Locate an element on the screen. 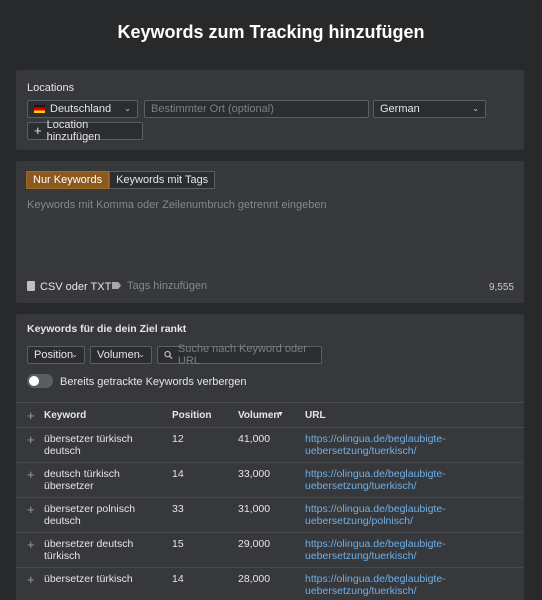  language-select: German ⌄ is located at coordinates (429, 109).